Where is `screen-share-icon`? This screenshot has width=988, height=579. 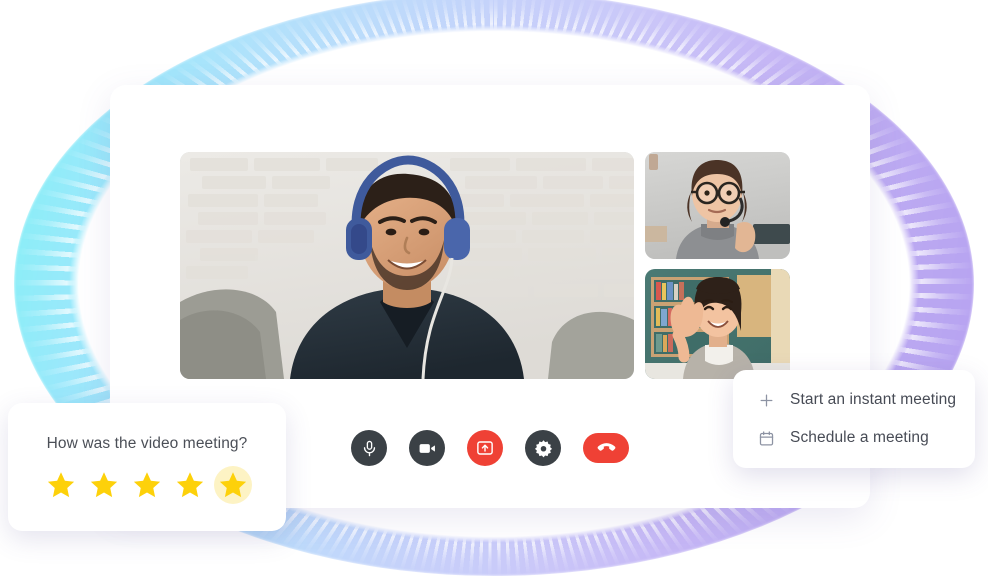 screen-share-icon is located at coordinates (485, 448).